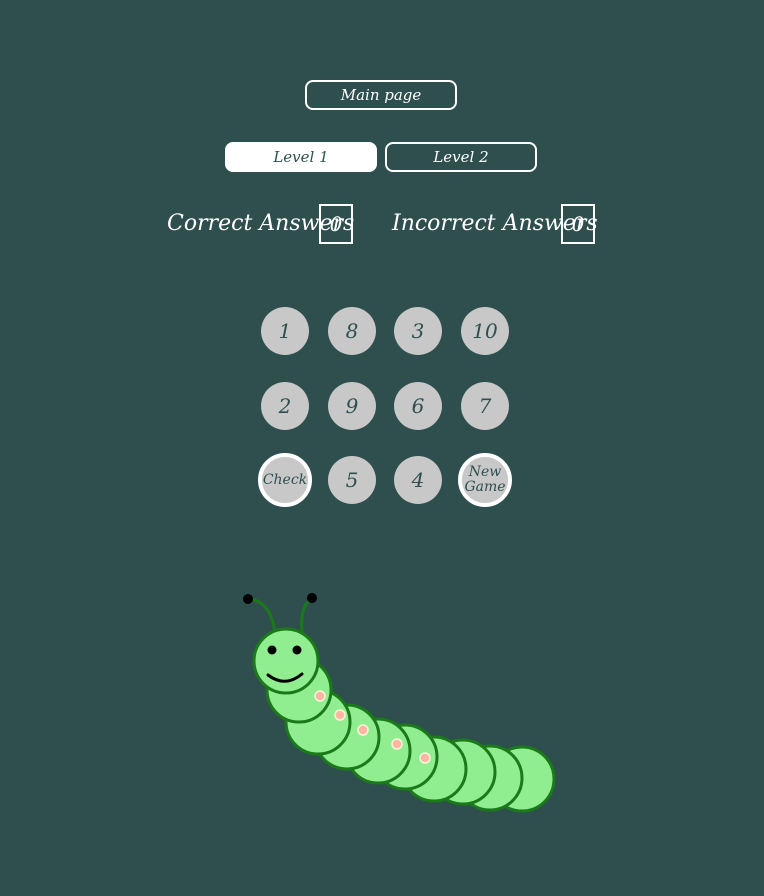 The image size is (764, 896). I want to click on caterpillar-head, so click(286, 661).